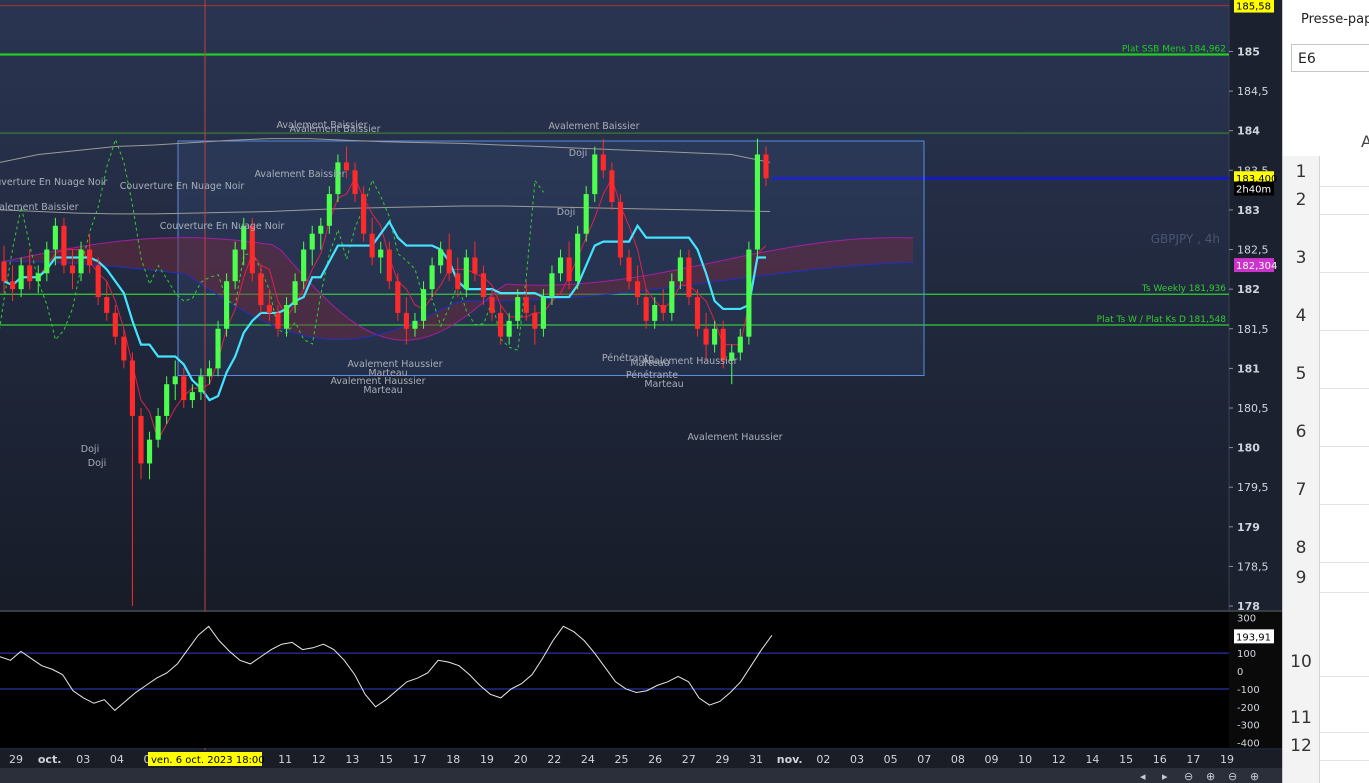 This screenshot has width=1369, height=783. What do you see at coordinates (1301, 374) in the screenshot?
I see `row-number-5: 5` at bounding box center [1301, 374].